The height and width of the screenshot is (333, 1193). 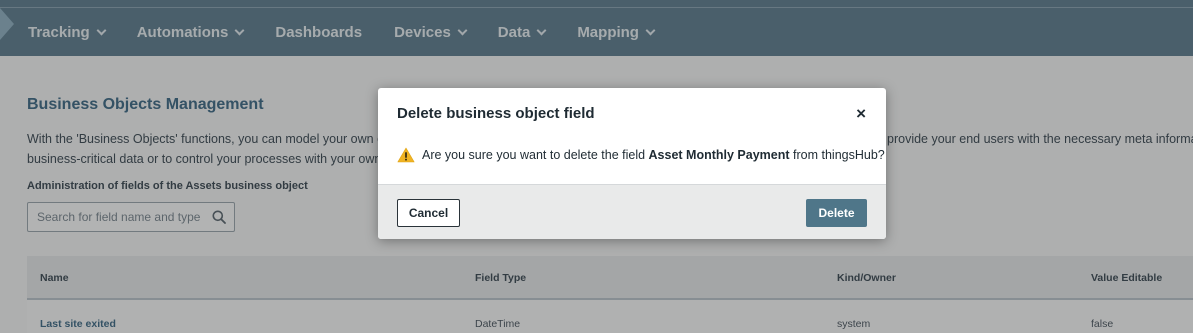 What do you see at coordinates (428, 213) in the screenshot?
I see `cancel-button: Cancel` at bounding box center [428, 213].